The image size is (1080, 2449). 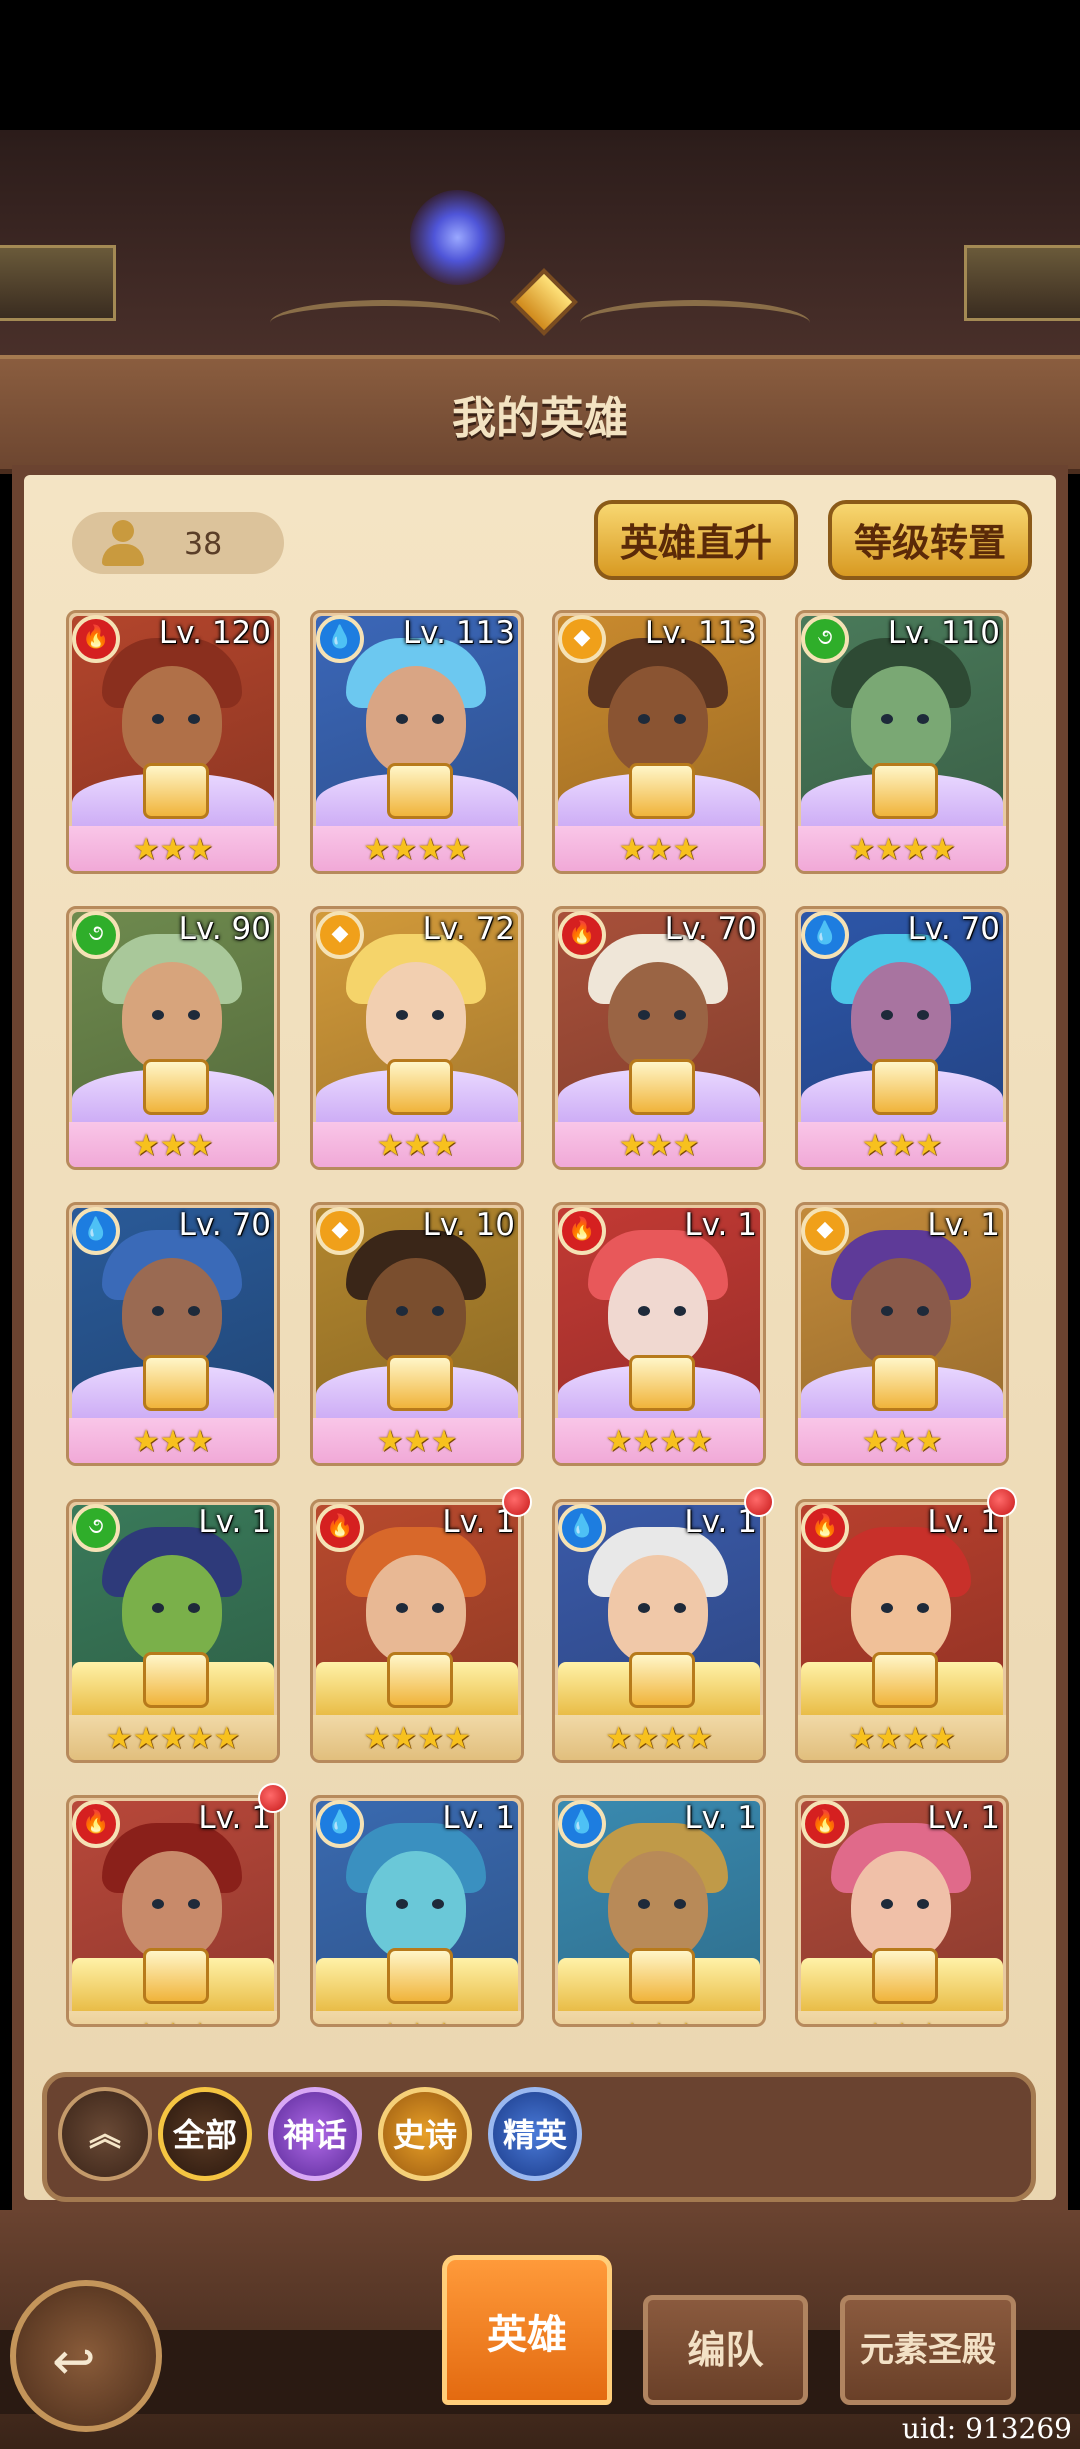 What do you see at coordinates (930, 540) in the screenshot?
I see `level-transfer-button: 等级转置` at bounding box center [930, 540].